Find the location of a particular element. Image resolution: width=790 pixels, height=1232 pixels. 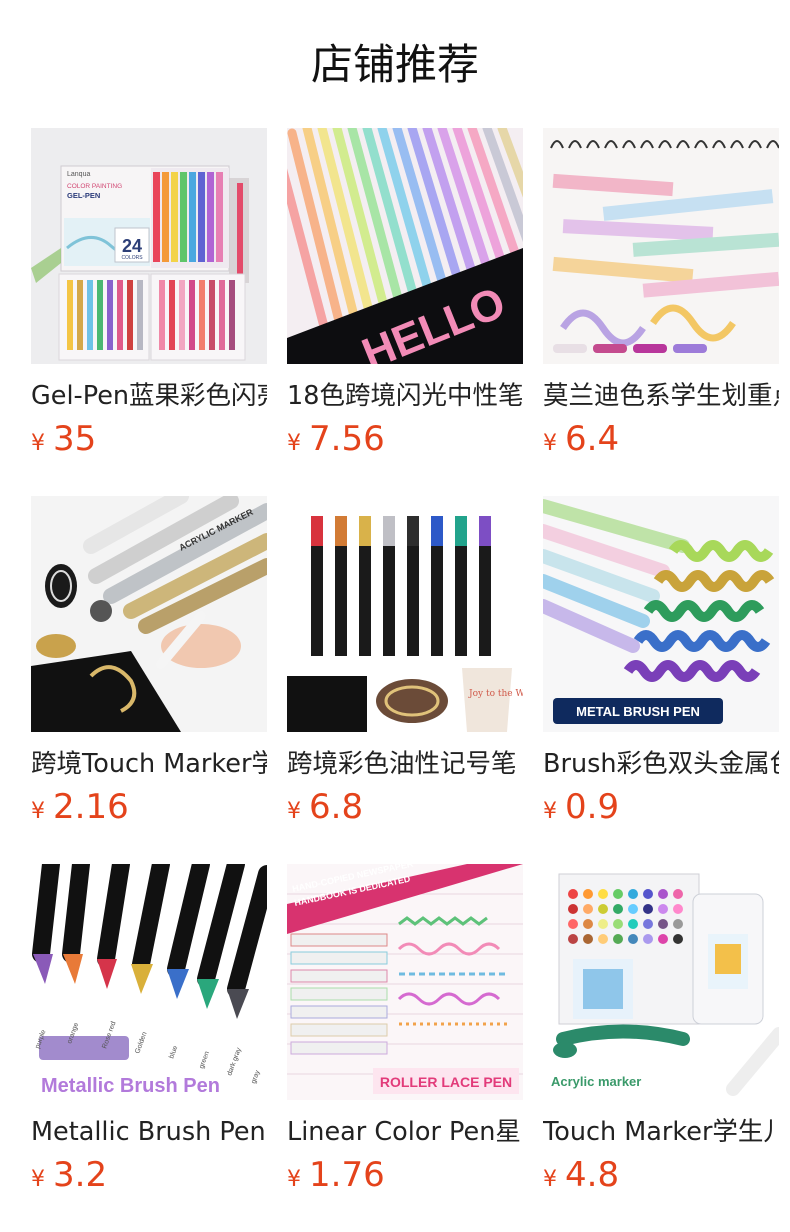

product-price: ¥2.16 is located at coordinates (149, 810).